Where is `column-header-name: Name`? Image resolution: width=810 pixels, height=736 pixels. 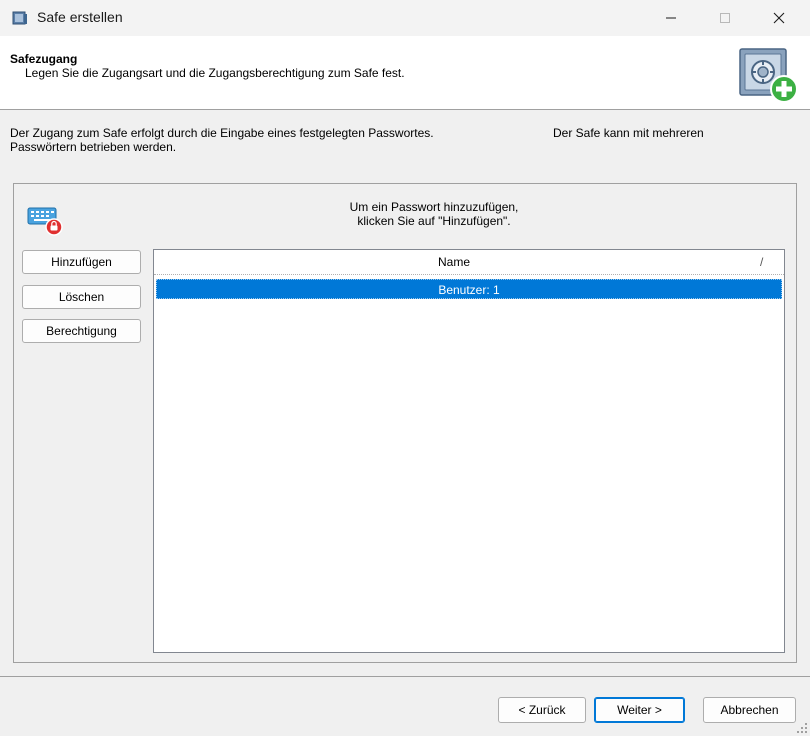
column-header-name: Name is located at coordinates (454, 262).